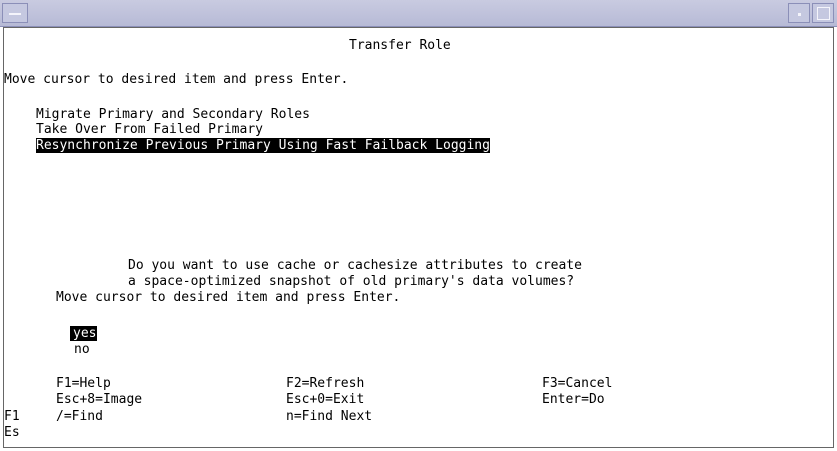 The width and height of the screenshot is (837, 451). What do you see at coordinates (325, 383) in the screenshot?
I see `key-refresh: F2=Refresh` at bounding box center [325, 383].